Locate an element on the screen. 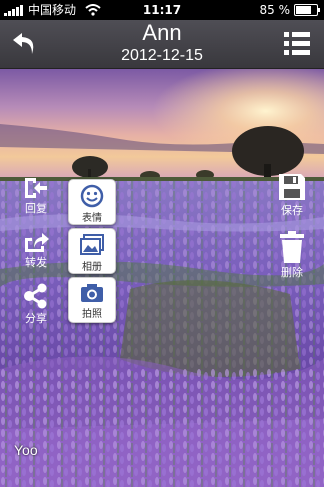  save-label: 保存 is located at coordinates (292, 210).